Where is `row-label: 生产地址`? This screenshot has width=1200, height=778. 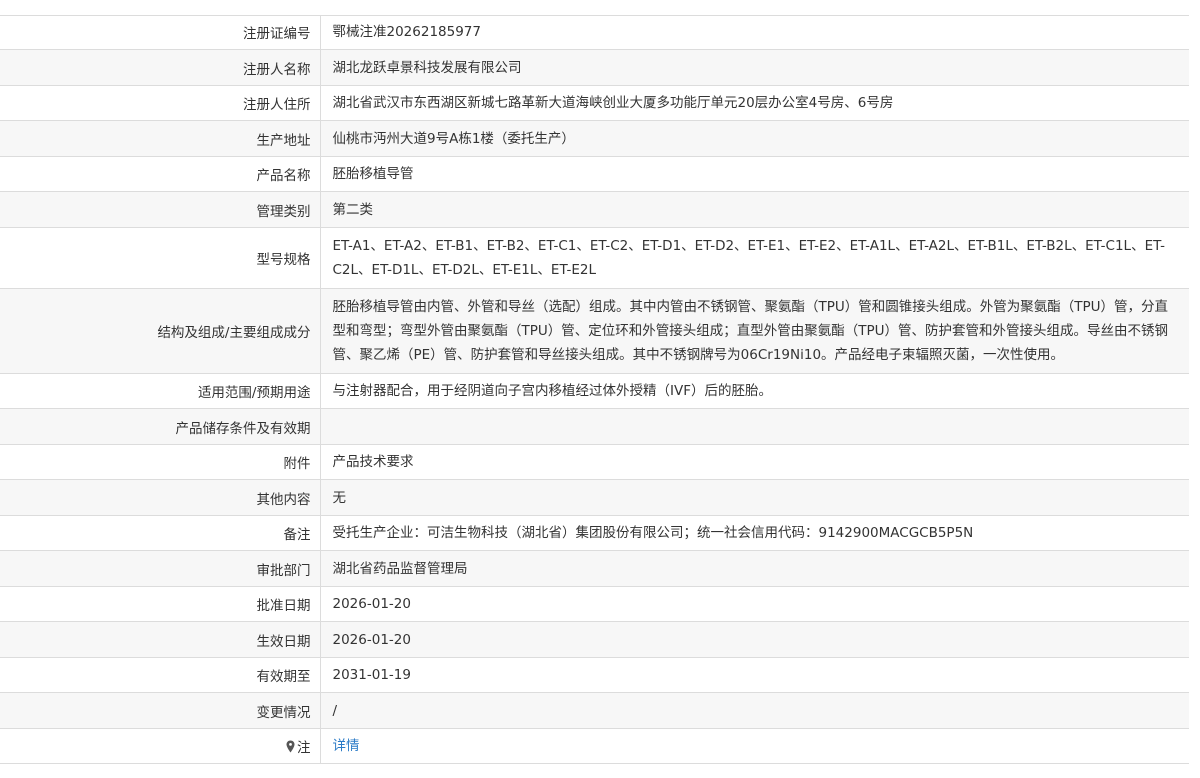 row-label: 生产地址 is located at coordinates (160, 138).